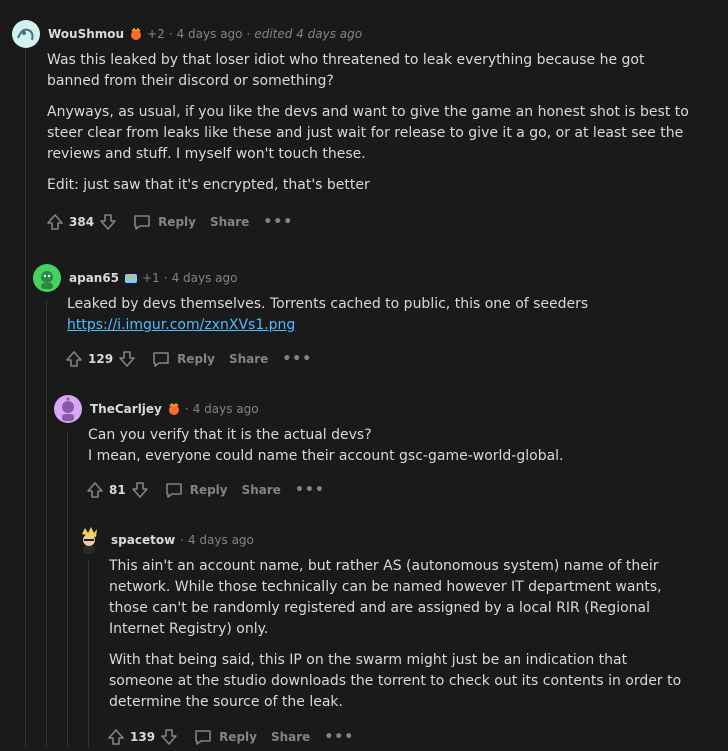  What do you see at coordinates (406, 490) in the screenshot?
I see `comment-actions: 81 Reply Share •••` at bounding box center [406, 490].